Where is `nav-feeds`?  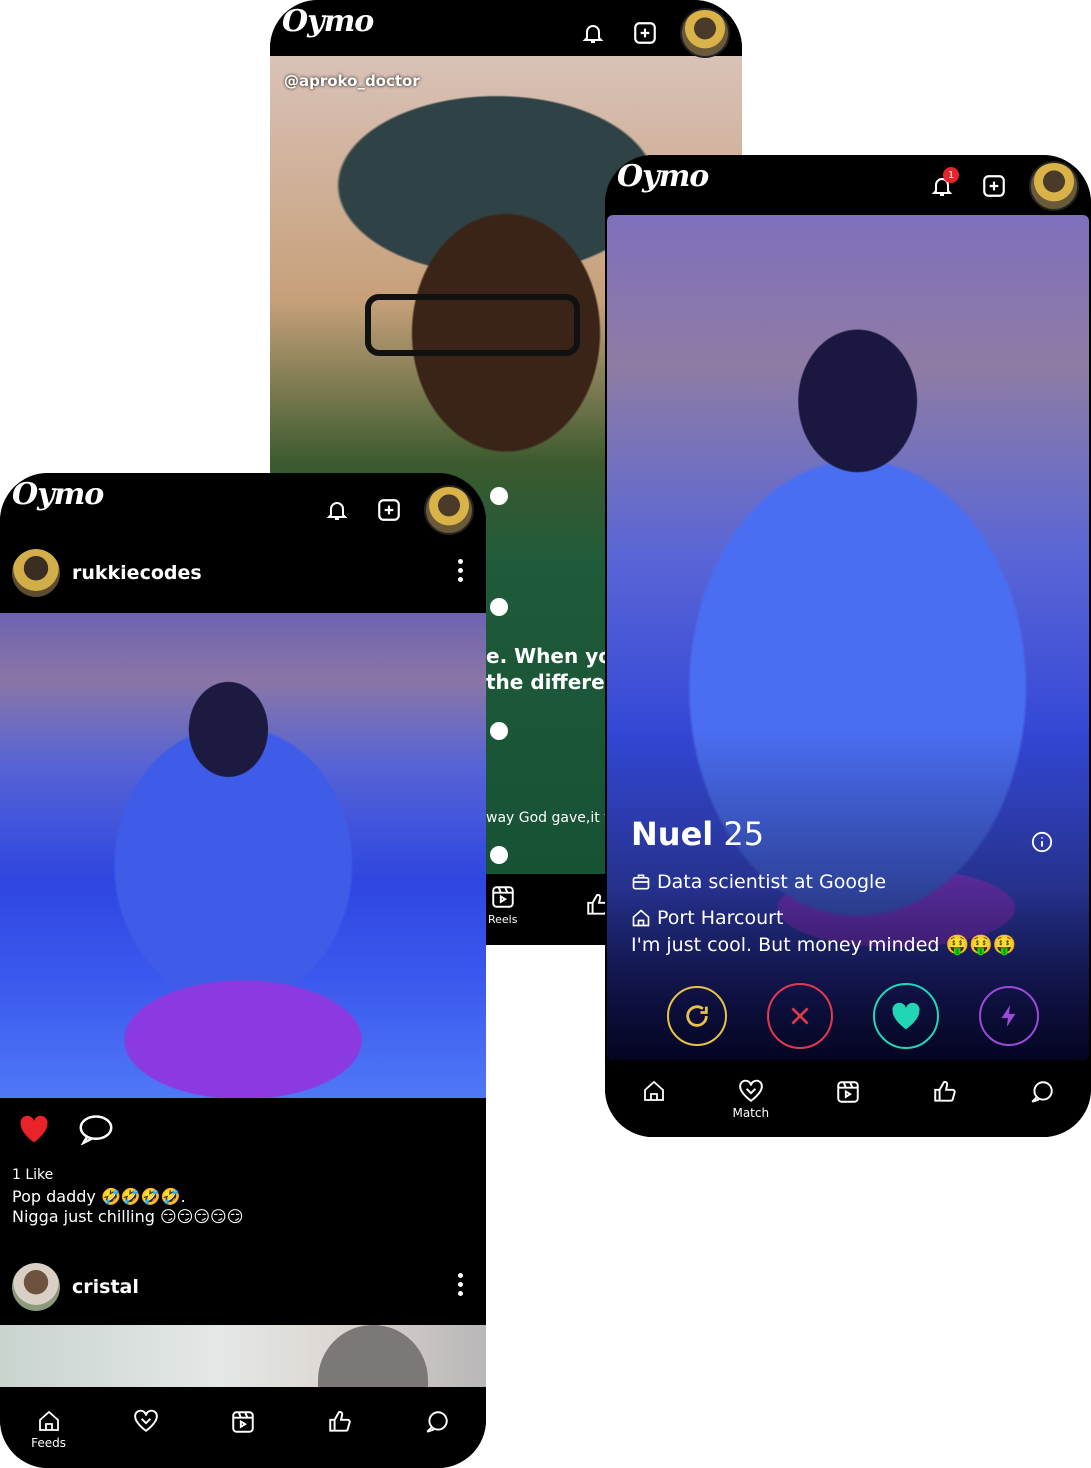 nav-feeds is located at coordinates (654, 1091).